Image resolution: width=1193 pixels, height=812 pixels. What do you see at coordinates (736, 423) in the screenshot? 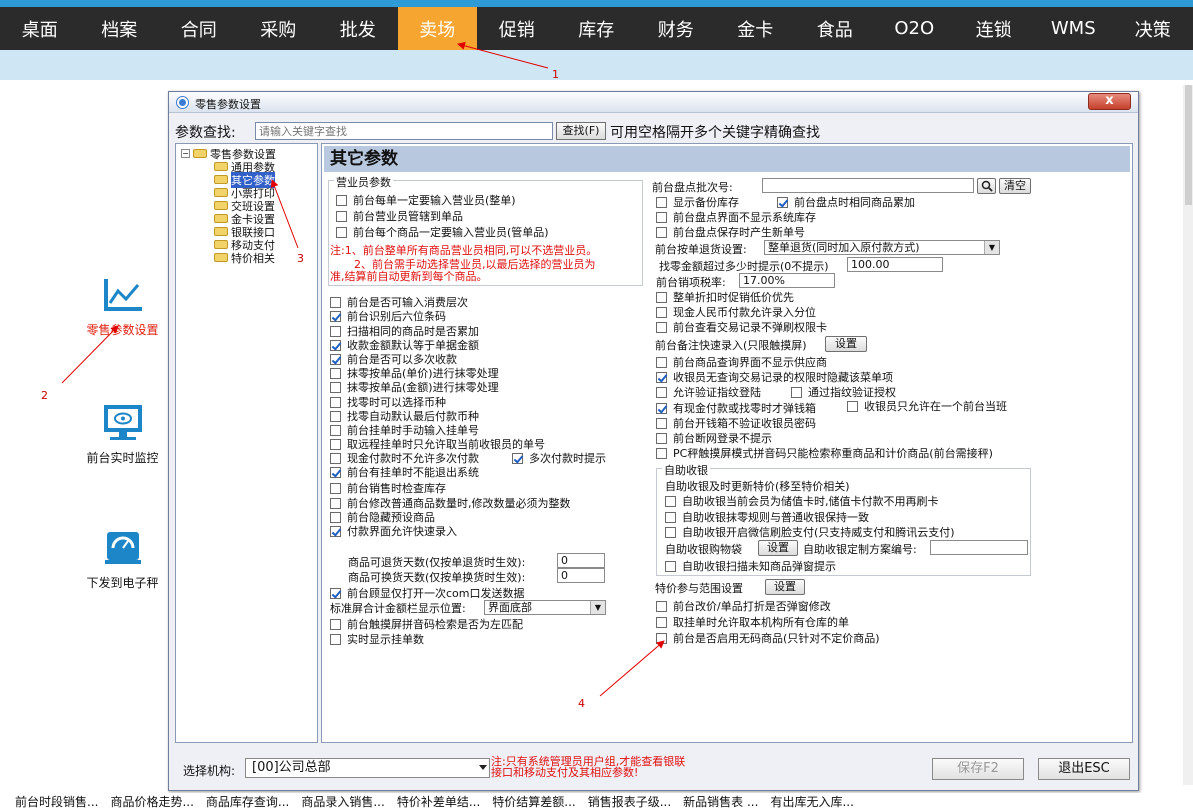
I see `cb-drawer-no-pwd: 前台开钱箱不验证收银员密码` at bounding box center [736, 423].